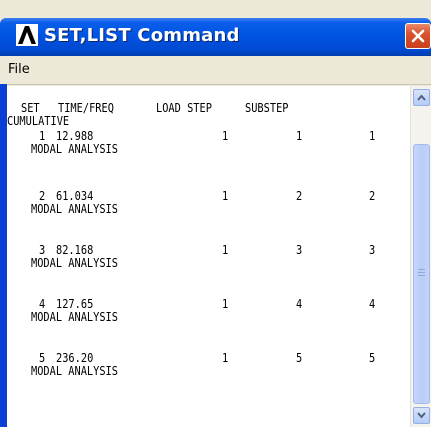  What do you see at coordinates (299, 196) in the screenshot?
I see `row-substep: 2` at bounding box center [299, 196].